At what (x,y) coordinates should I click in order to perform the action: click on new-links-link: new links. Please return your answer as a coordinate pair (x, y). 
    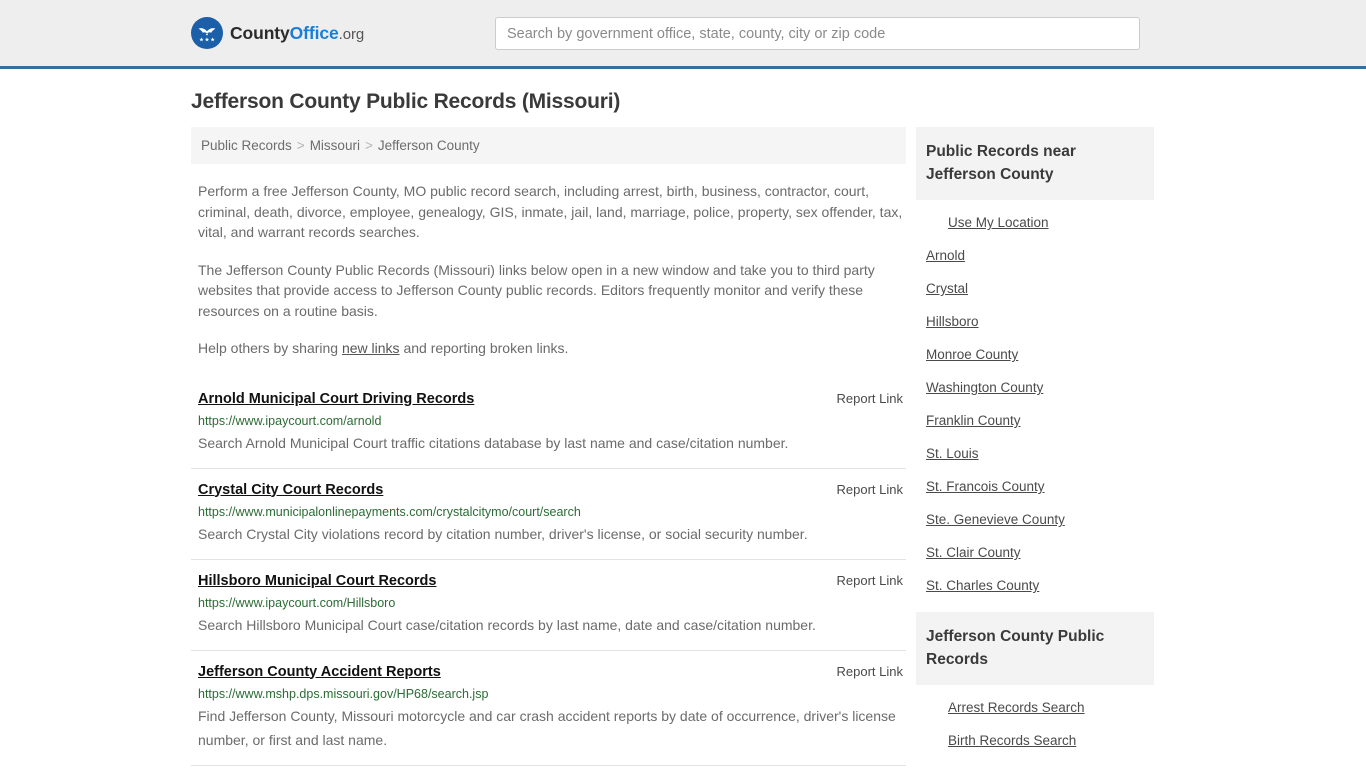
    Looking at the image, I should click on (371, 348).